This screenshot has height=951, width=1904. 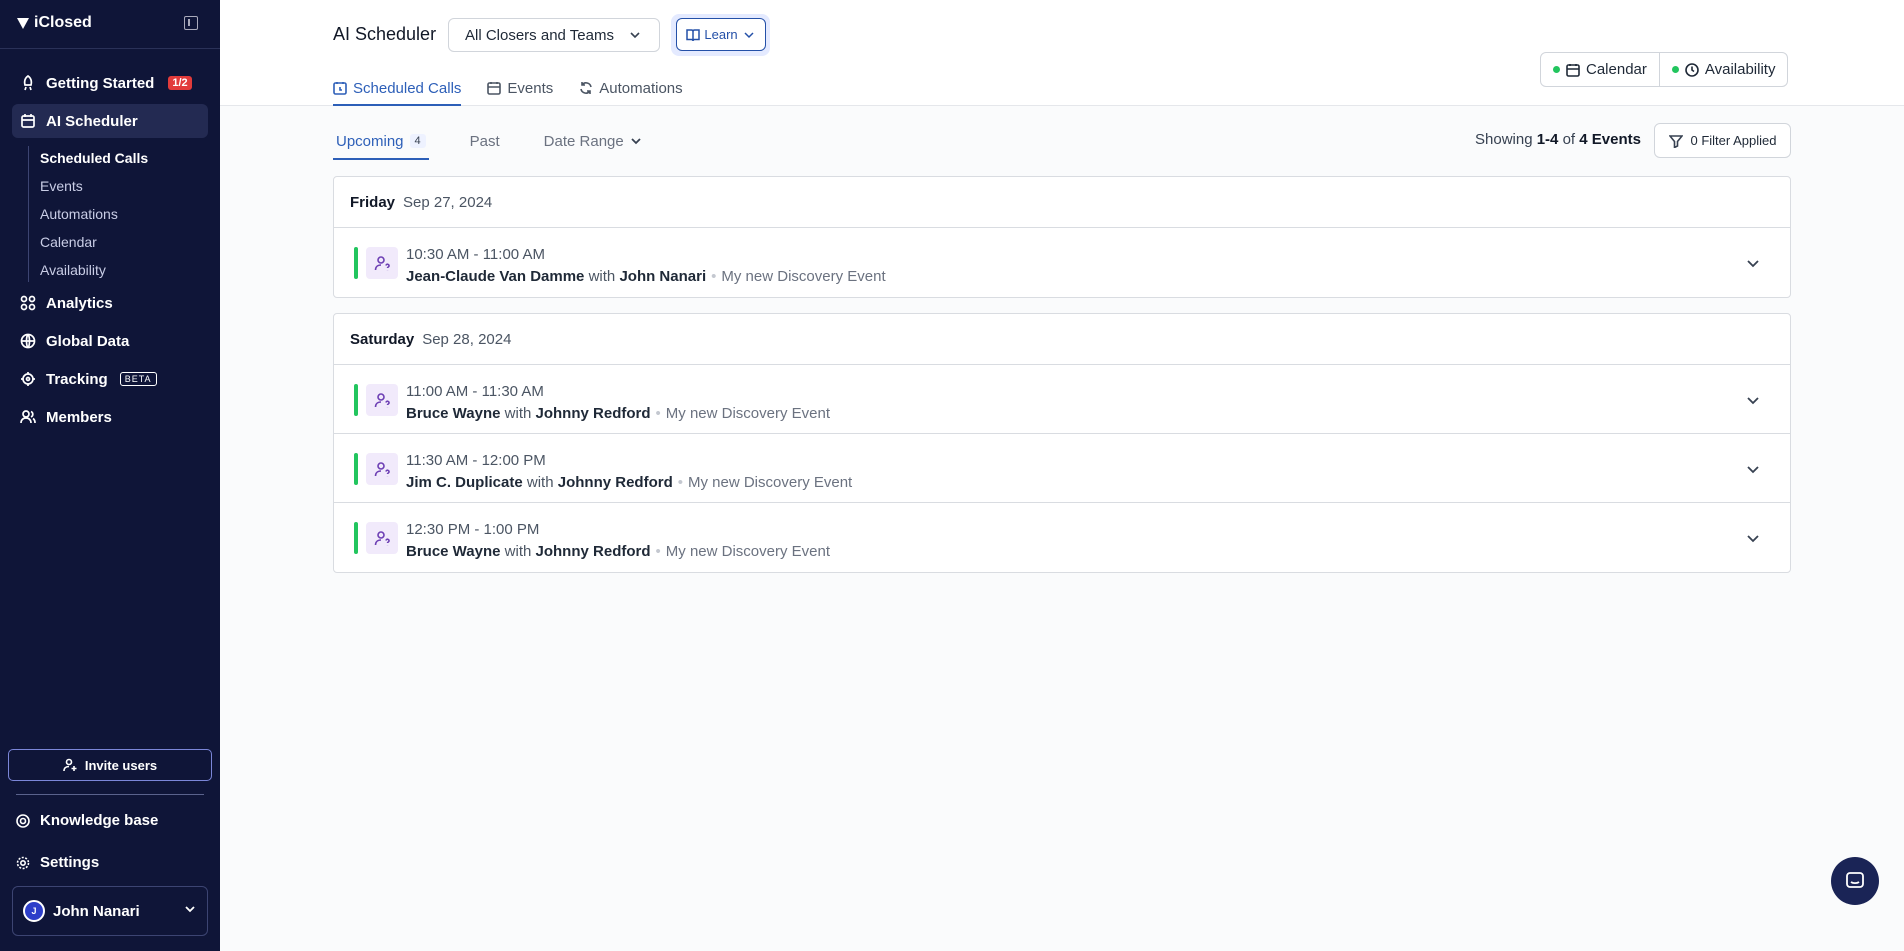 What do you see at coordinates (28, 303) in the screenshot?
I see `grid-icon` at bounding box center [28, 303].